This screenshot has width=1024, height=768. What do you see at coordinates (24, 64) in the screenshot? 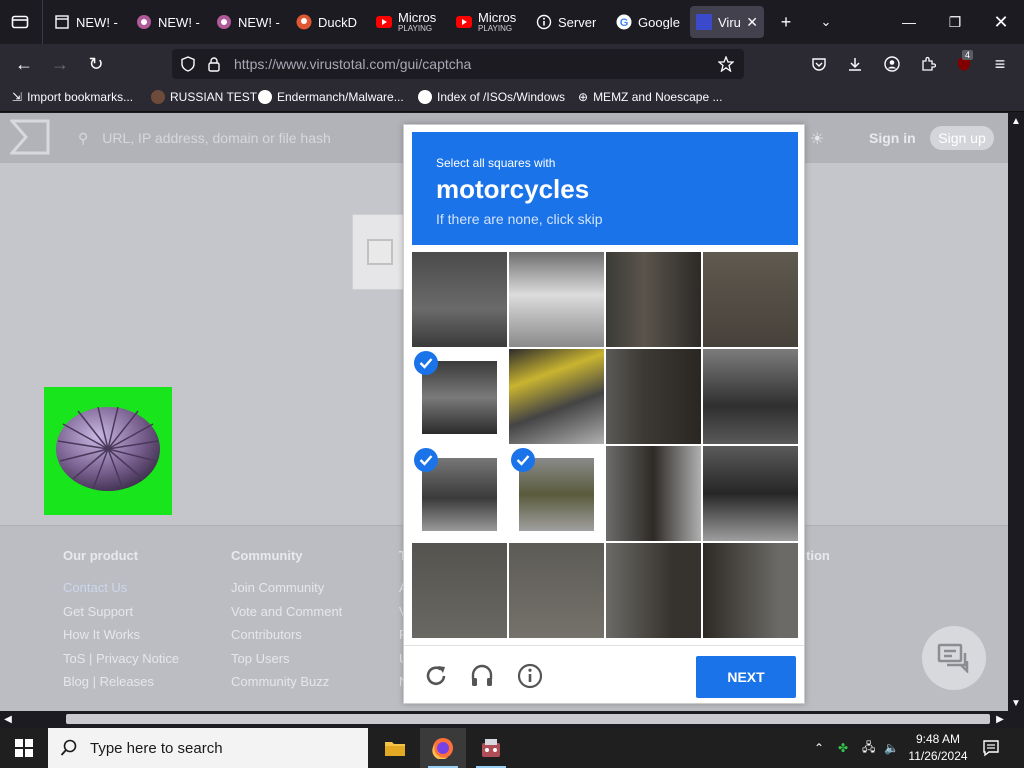
I see `back-button: ←` at bounding box center [24, 64].